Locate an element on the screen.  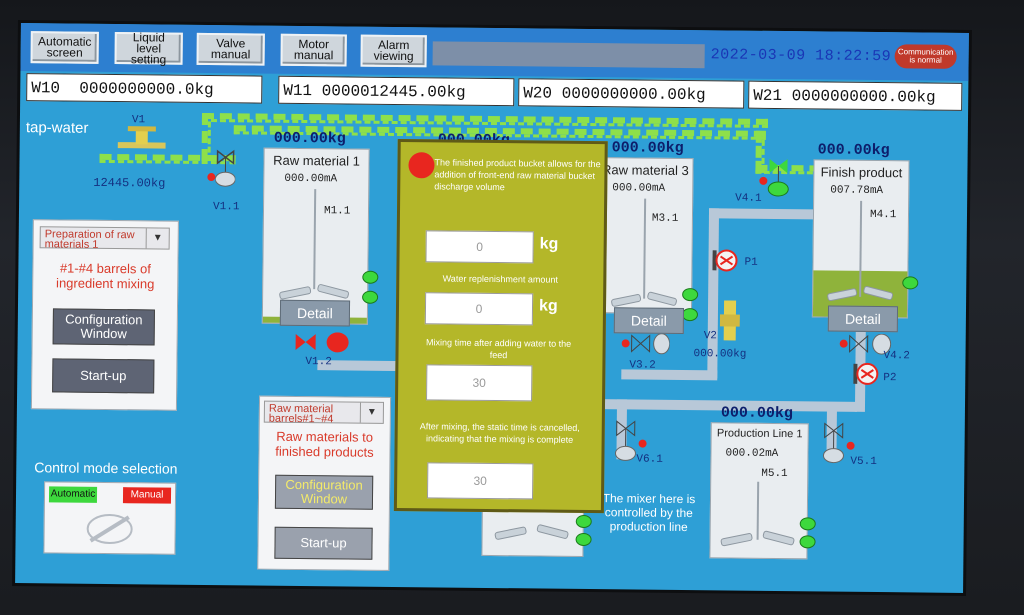
valve-v3-2-icon is located at coordinates (646, 344).